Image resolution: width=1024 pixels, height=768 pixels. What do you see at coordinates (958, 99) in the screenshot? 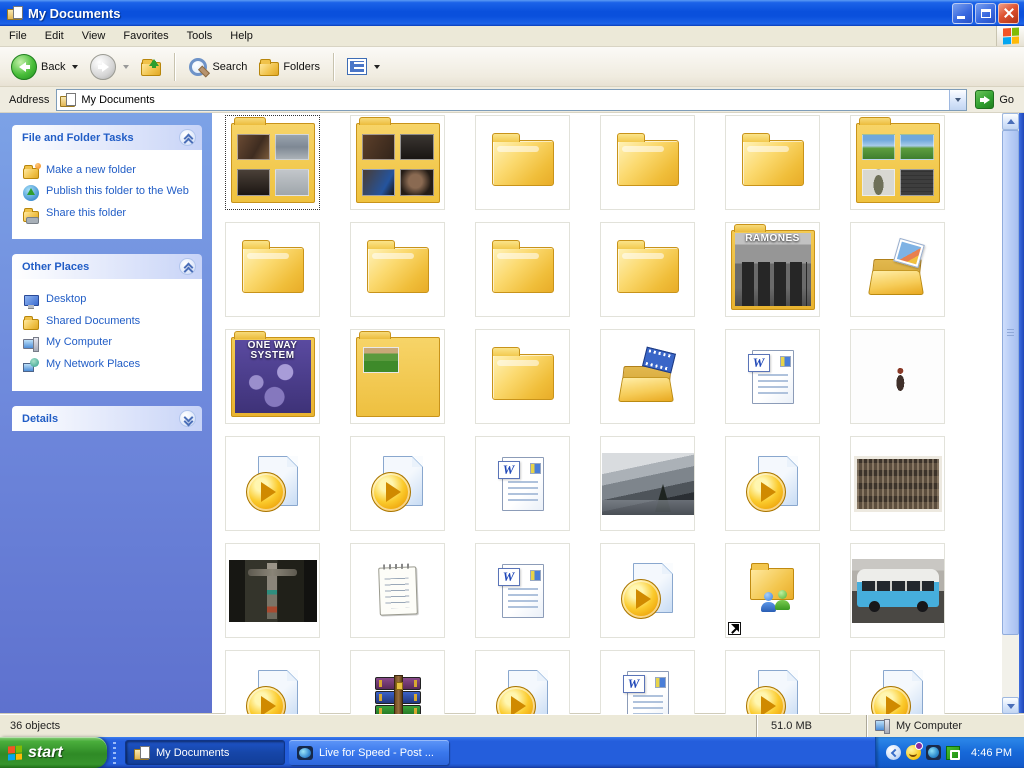
I see `address-dropdown-button` at bounding box center [958, 99].